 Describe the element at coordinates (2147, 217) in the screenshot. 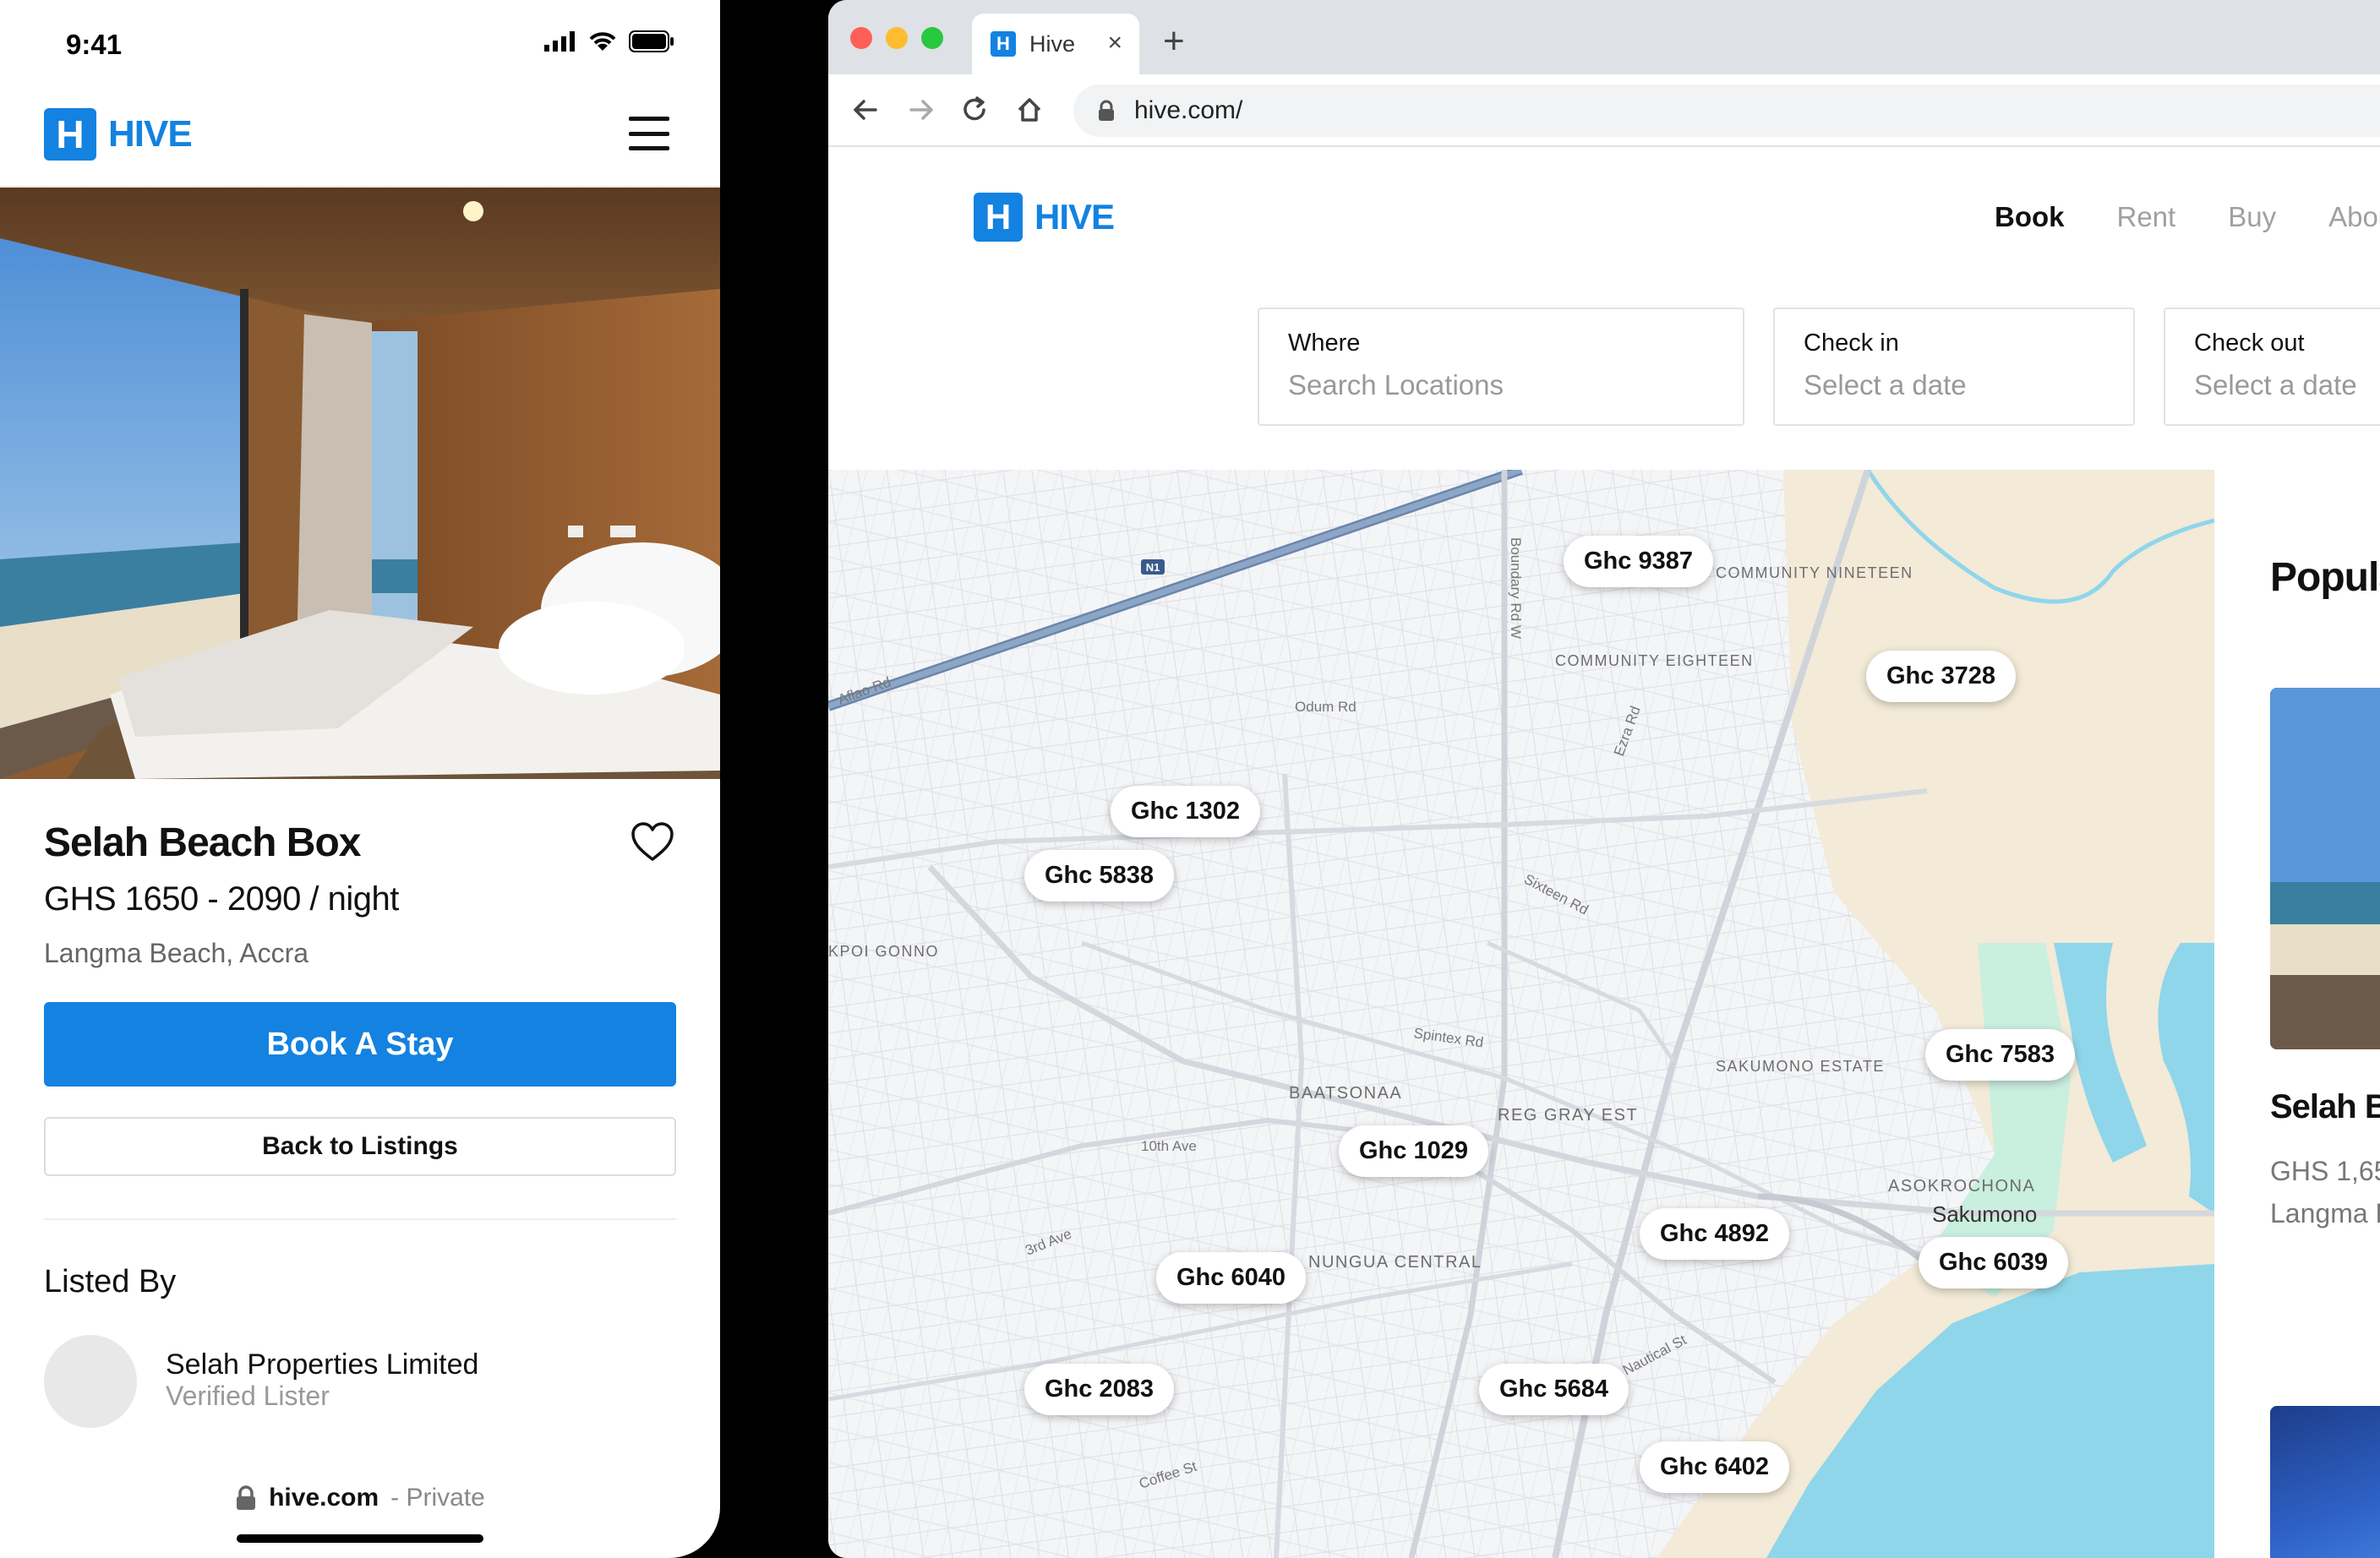

I see `nav-rent: Rent` at that location.